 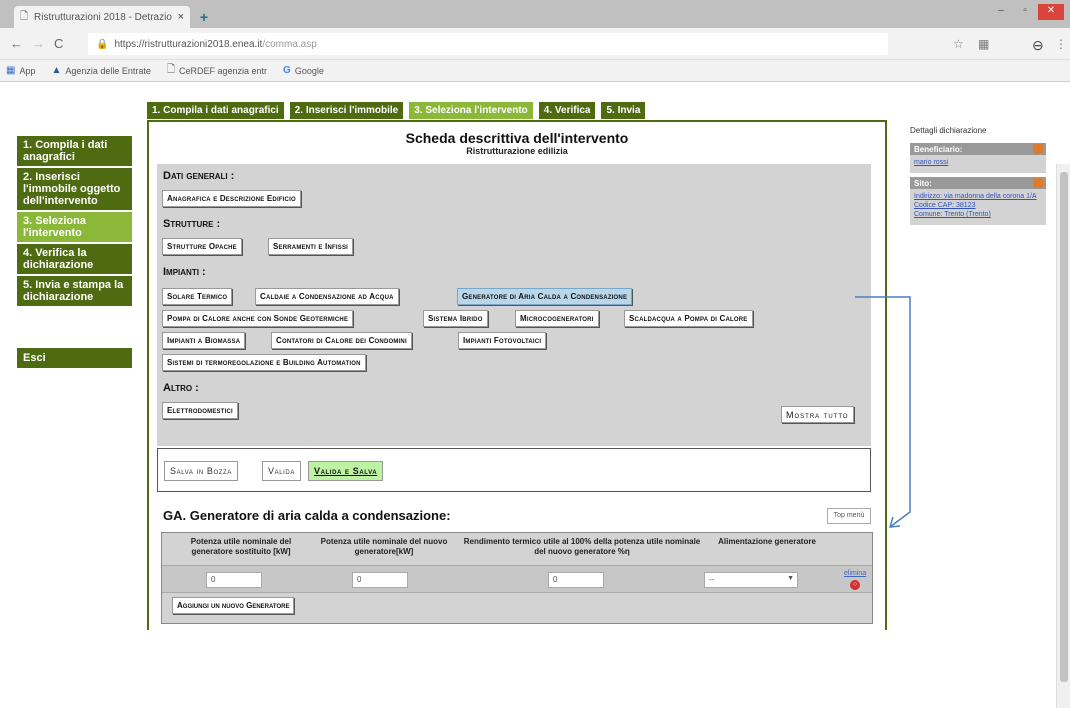 What do you see at coordinates (1064, 427) in the screenshot?
I see `scrollbar-thumb` at bounding box center [1064, 427].